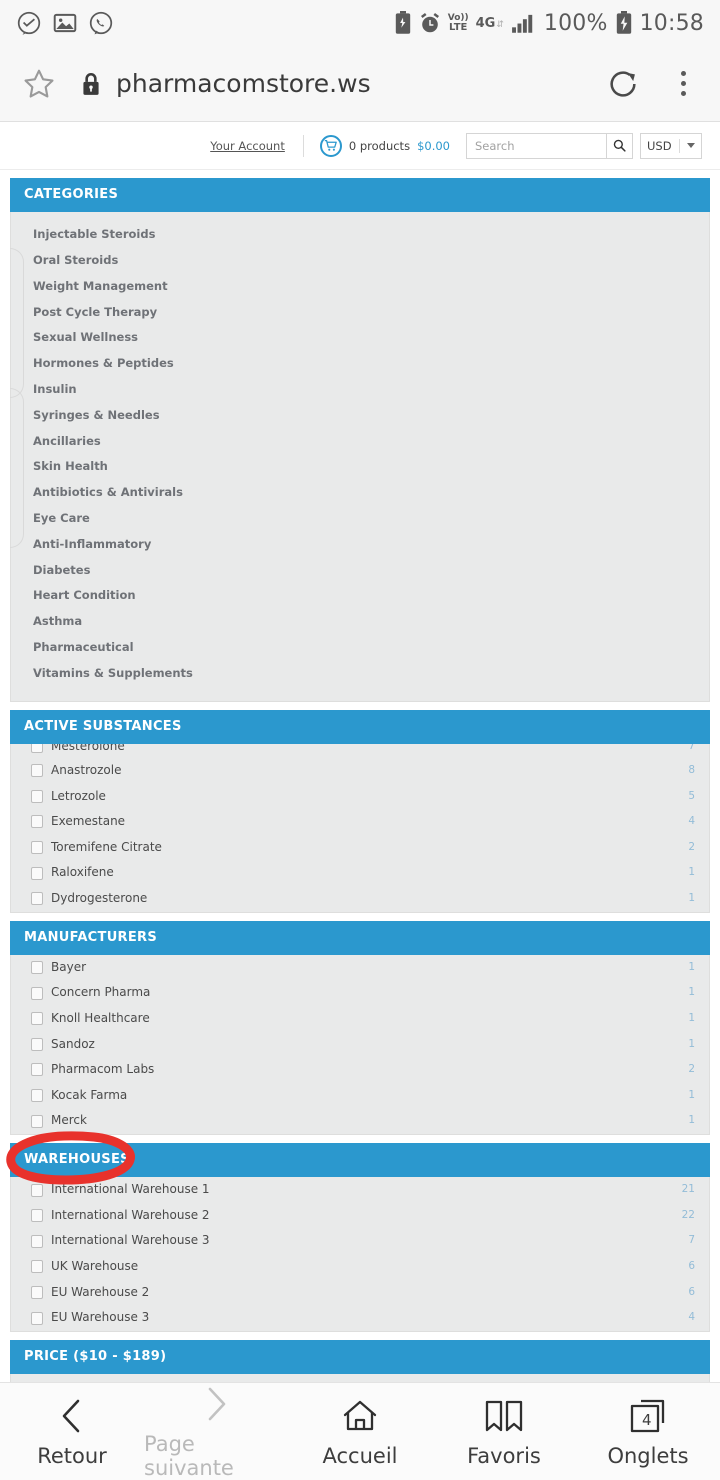 This screenshot has width=720, height=1480. I want to click on category-item: Post Cycle Therapy, so click(360, 313).